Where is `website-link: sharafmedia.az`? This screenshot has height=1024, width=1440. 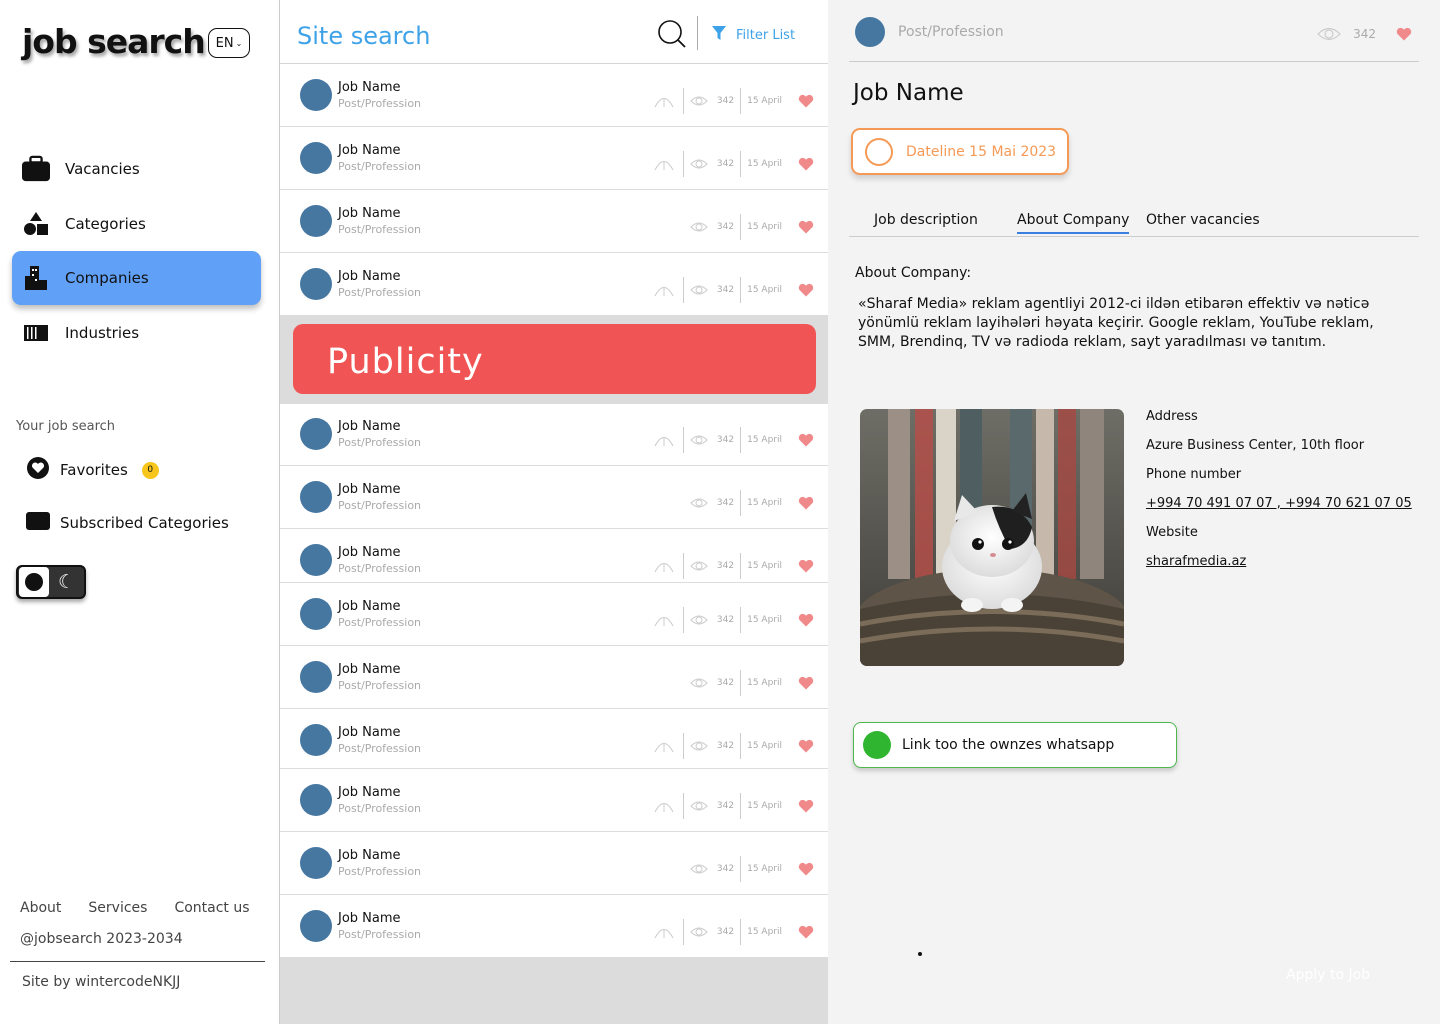
website-link: sharafmedia.az is located at coordinates (1196, 561).